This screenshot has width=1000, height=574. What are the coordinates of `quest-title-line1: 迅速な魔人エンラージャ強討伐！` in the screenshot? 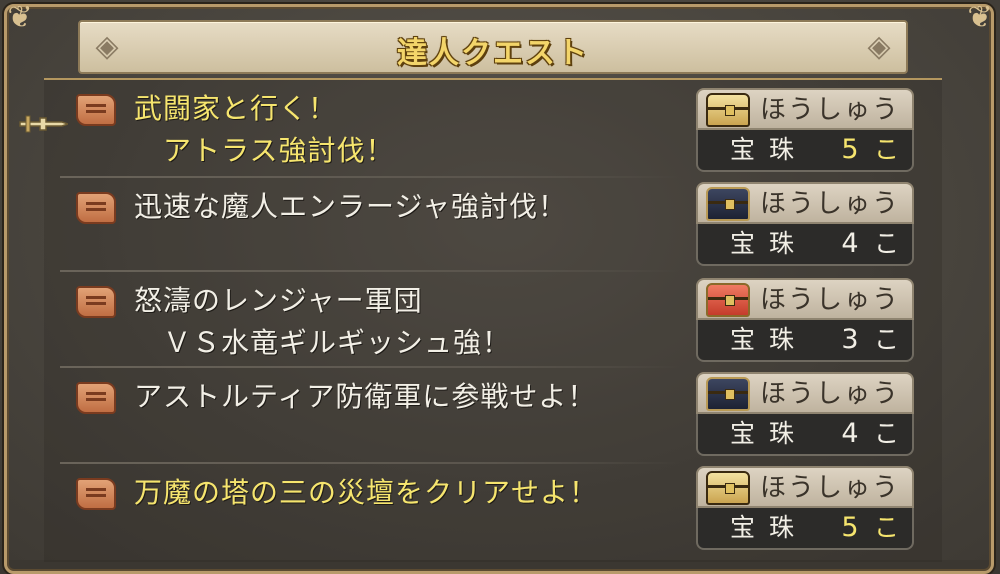 It's located at (351, 206).